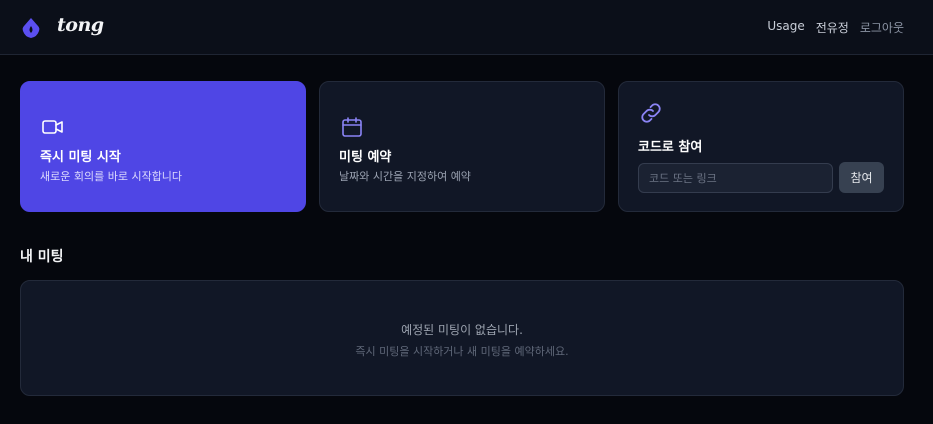 The width and height of the screenshot is (933, 424). What do you see at coordinates (761, 146) in the screenshot?
I see `join-by-code-card: 코드로 참여 참여` at bounding box center [761, 146].